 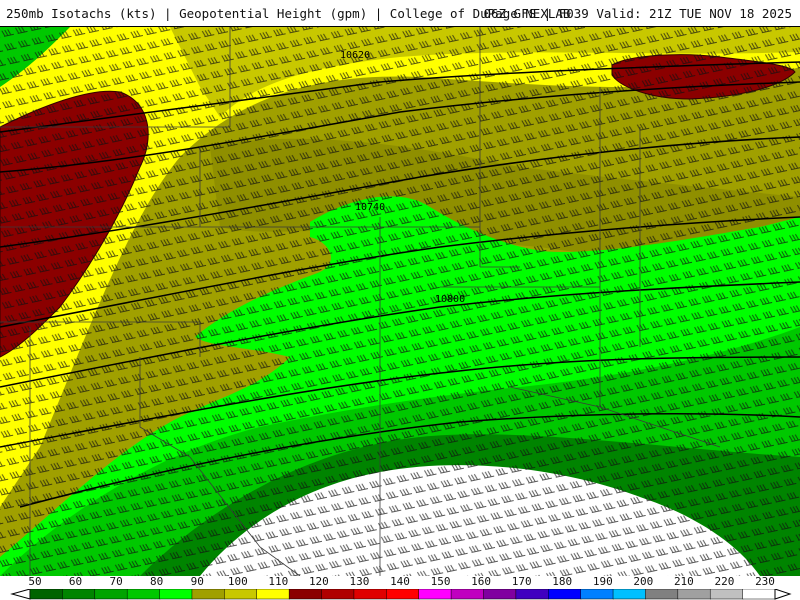 What do you see at coordinates (318, 581) in the screenshot?
I see `legend-label-120: 120` at bounding box center [318, 581].